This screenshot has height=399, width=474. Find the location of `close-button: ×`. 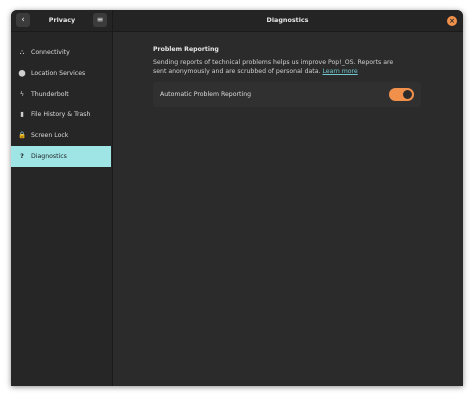

close-button: × is located at coordinates (452, 21).